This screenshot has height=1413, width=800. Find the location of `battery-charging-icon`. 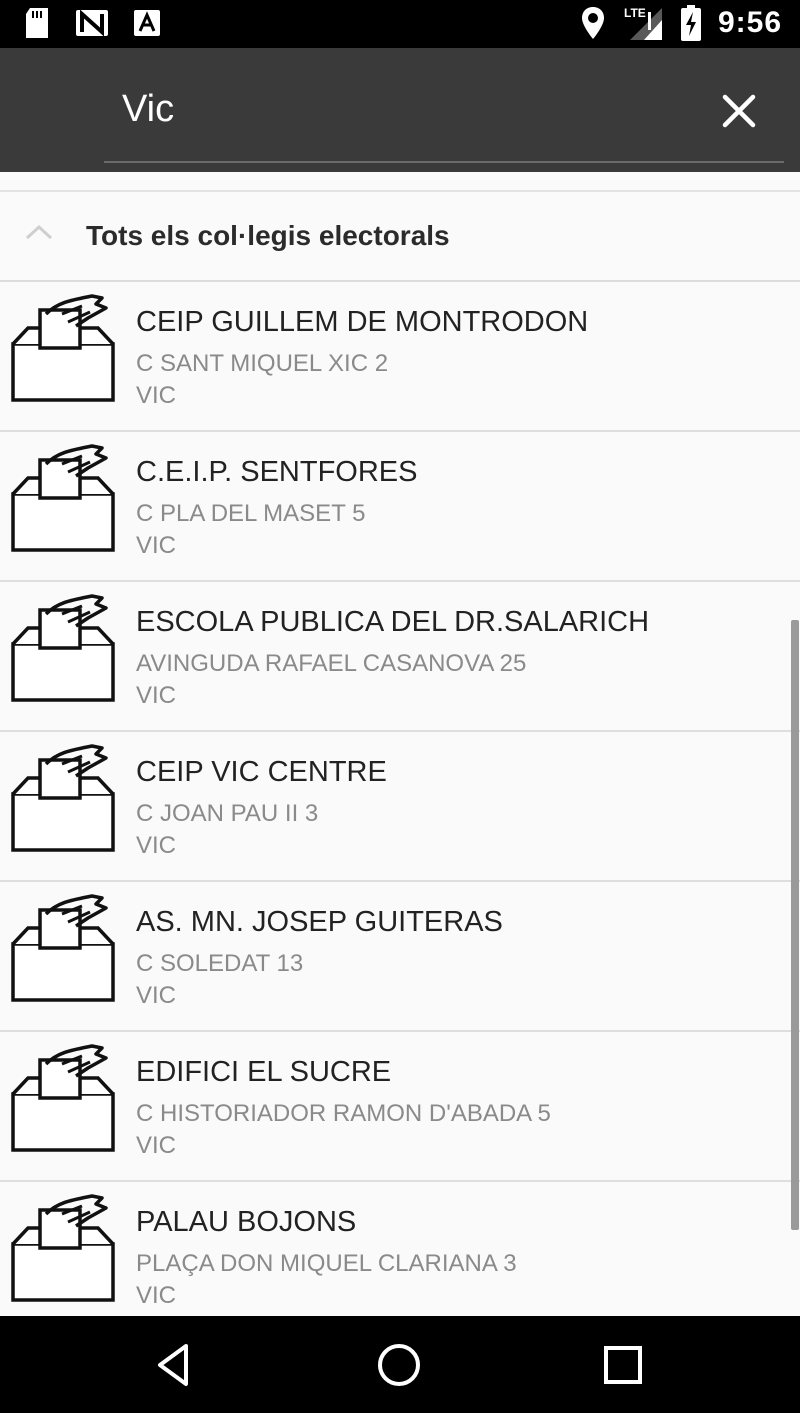

battery-charging-icon is located at coordinates (690, 23).